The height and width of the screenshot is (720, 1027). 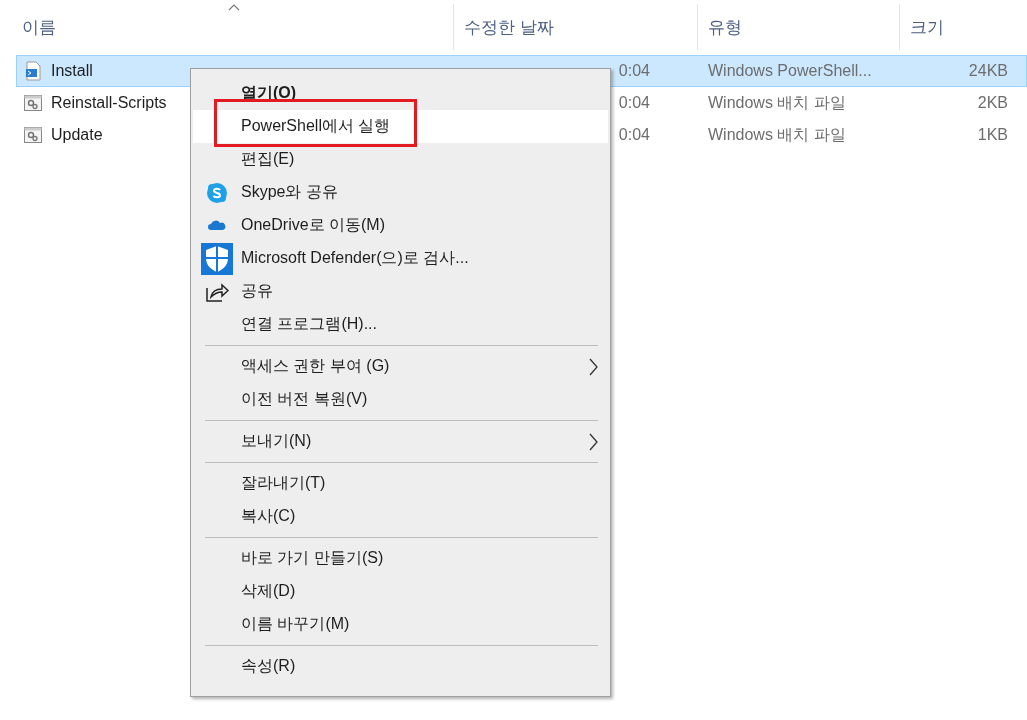 What do you see at coordinates (109, 103) in the screenshot?
I see `file-name: Reinstall-Scripts` at bounding box center [109, 103].